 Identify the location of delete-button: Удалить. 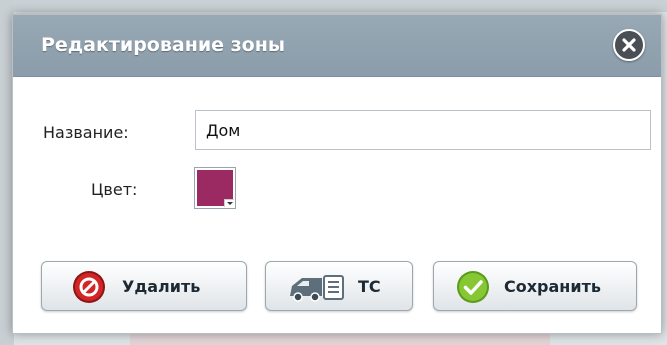
(144, 286).